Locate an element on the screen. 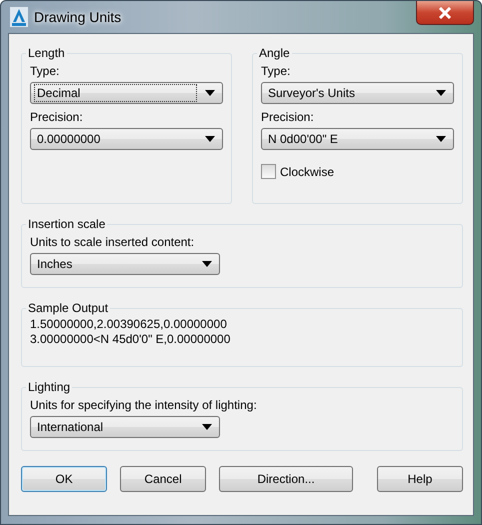 This screenshot has height=525, width=482. group-title: Angle is located at coordinates (274, 53).